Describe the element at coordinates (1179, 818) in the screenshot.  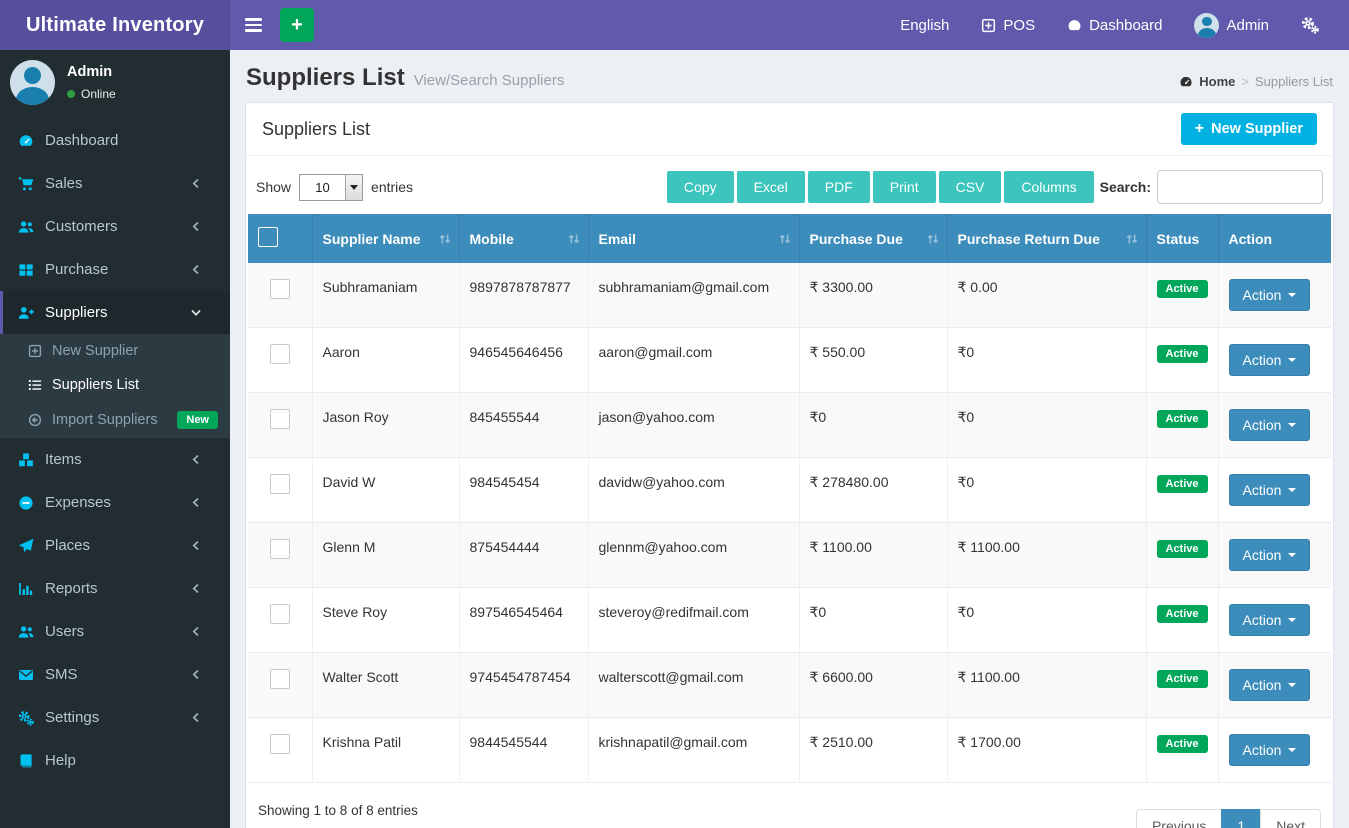
I see `previous-page-button: Previous` at that location.